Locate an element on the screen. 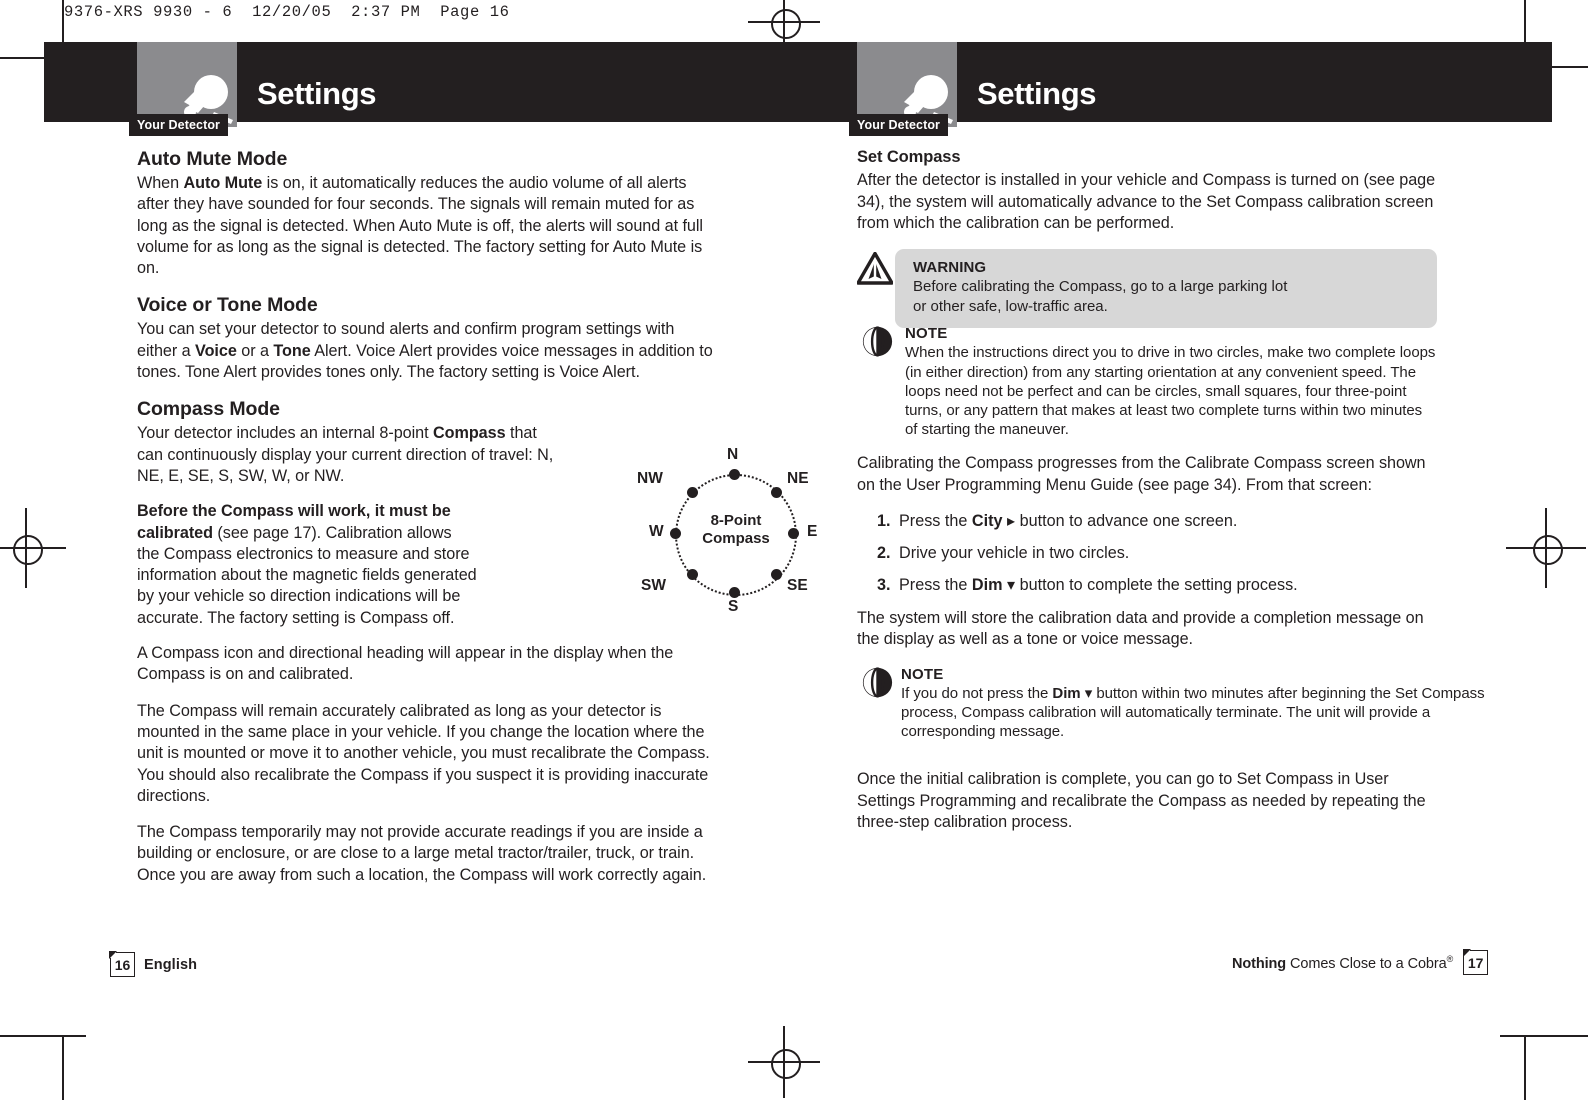 Image resolution: width=1588 pixels, height=1100 pixels. page-title-right: Settings is located at coordinates (1037, 93).